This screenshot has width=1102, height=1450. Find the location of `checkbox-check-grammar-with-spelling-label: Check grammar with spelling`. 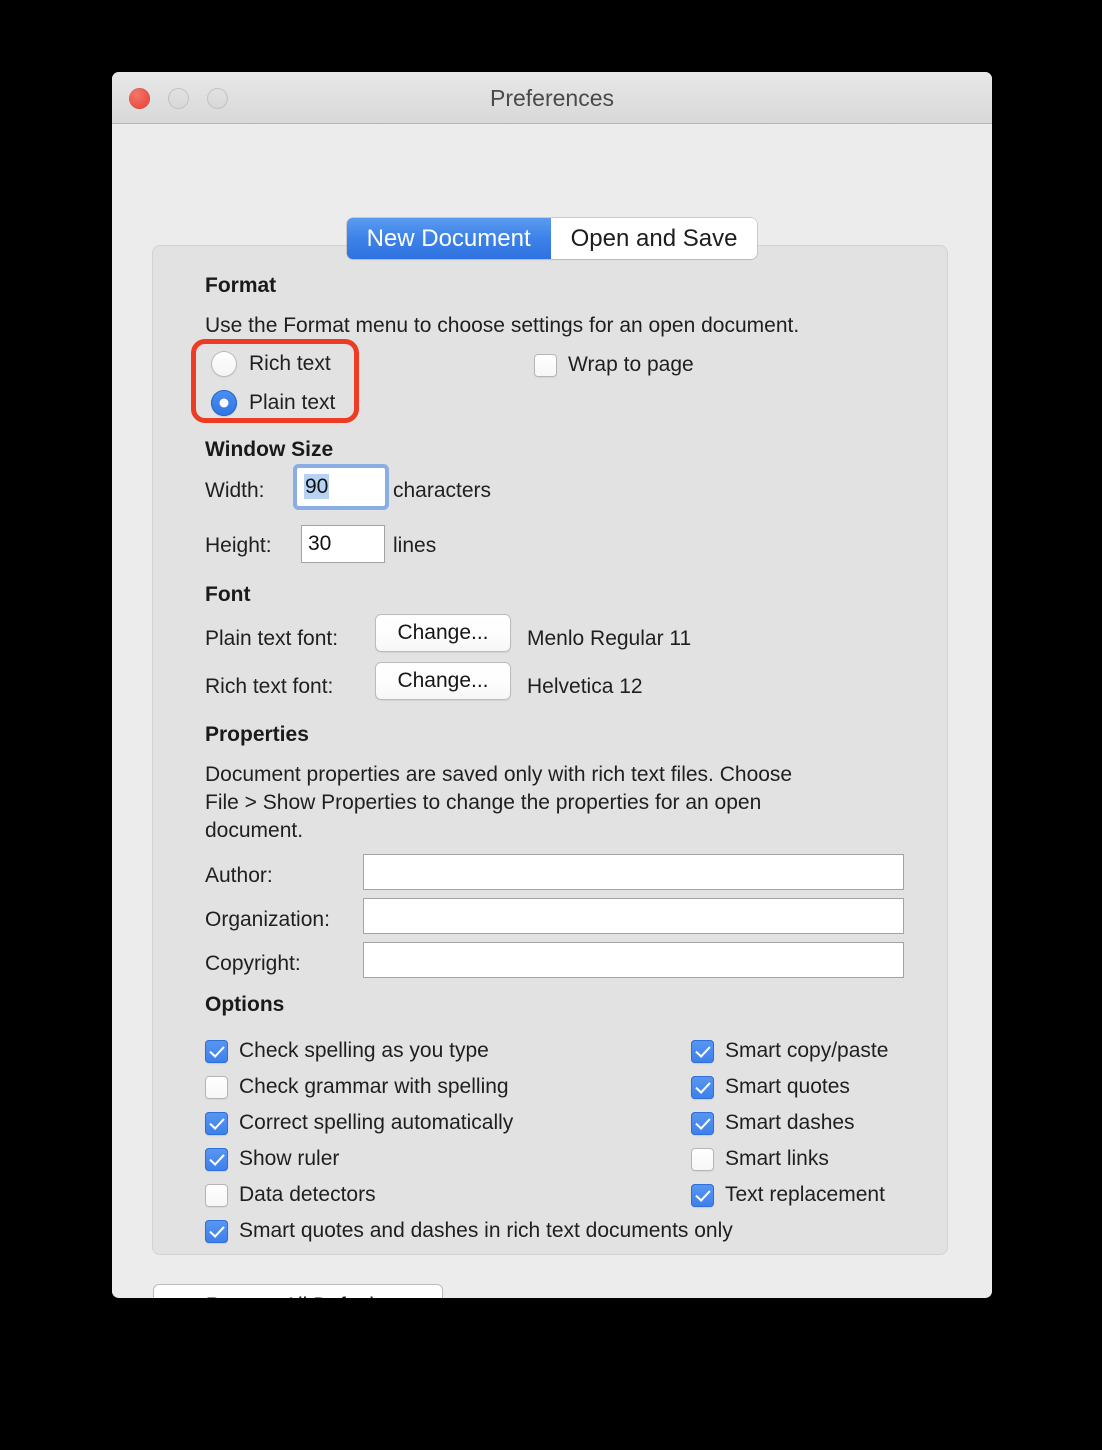

checkbox-check-grammar-with-spelling-label: Check grammar with spelling is located at coordinates (374, 1086).